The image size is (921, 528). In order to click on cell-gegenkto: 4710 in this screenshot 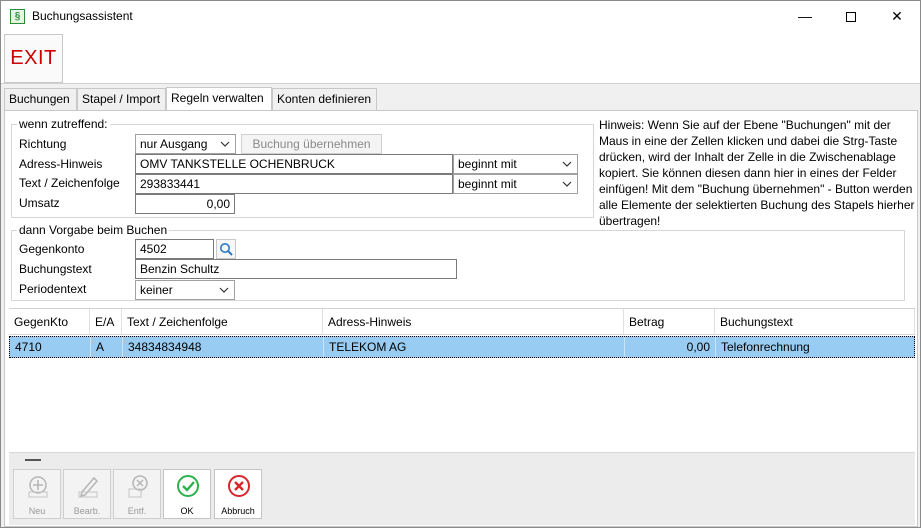, I will do `click(50, 347)`.